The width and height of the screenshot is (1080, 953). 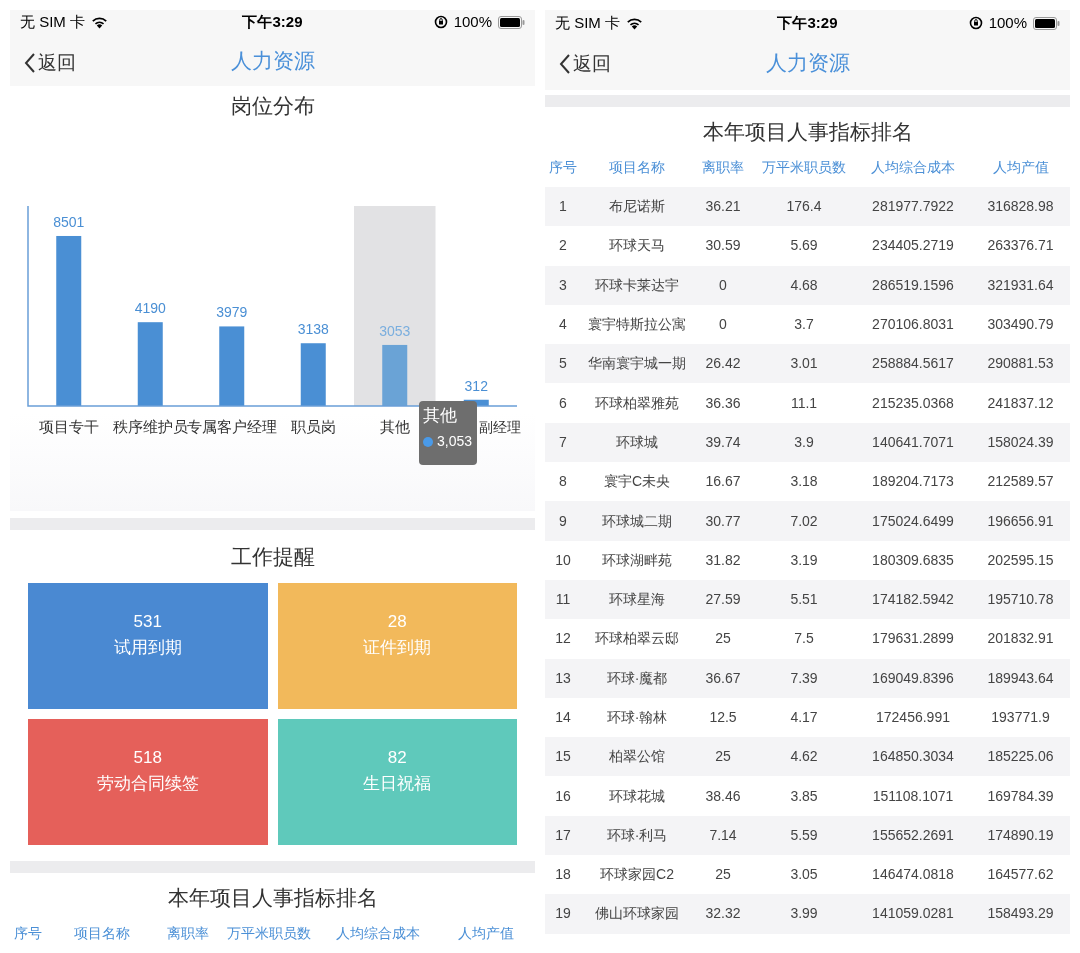 I want to click on table-cell-text: 环球星海, so click(x=637, y=600).